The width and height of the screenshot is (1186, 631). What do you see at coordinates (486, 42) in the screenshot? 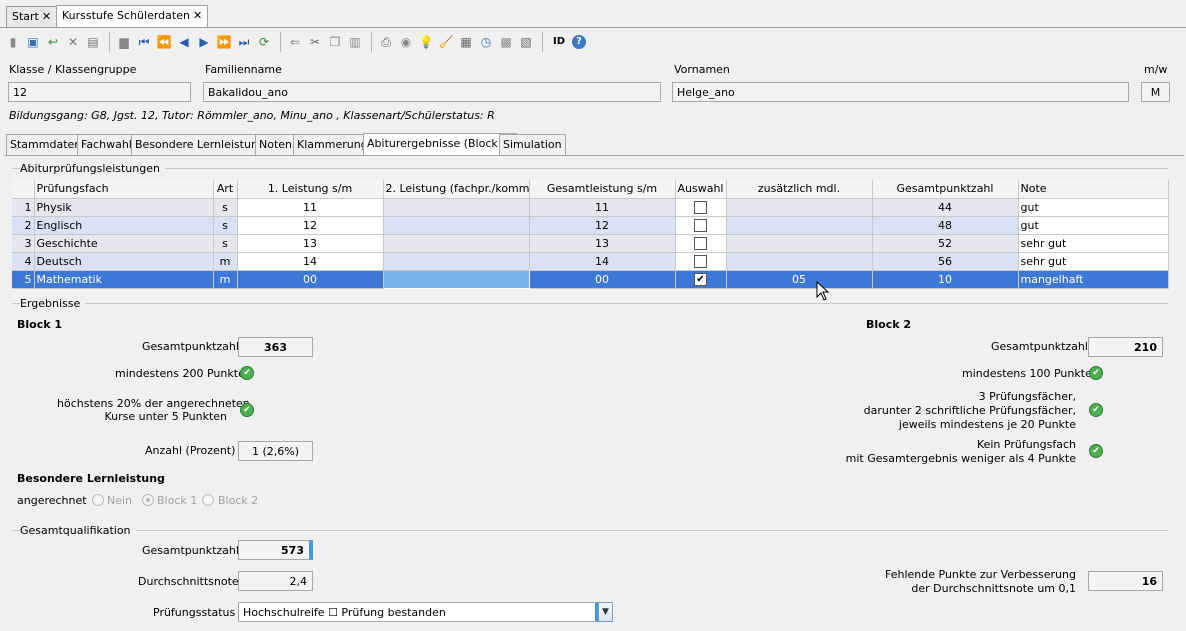
I see `clock-icon: ◷` at bounding box center [486, 42].